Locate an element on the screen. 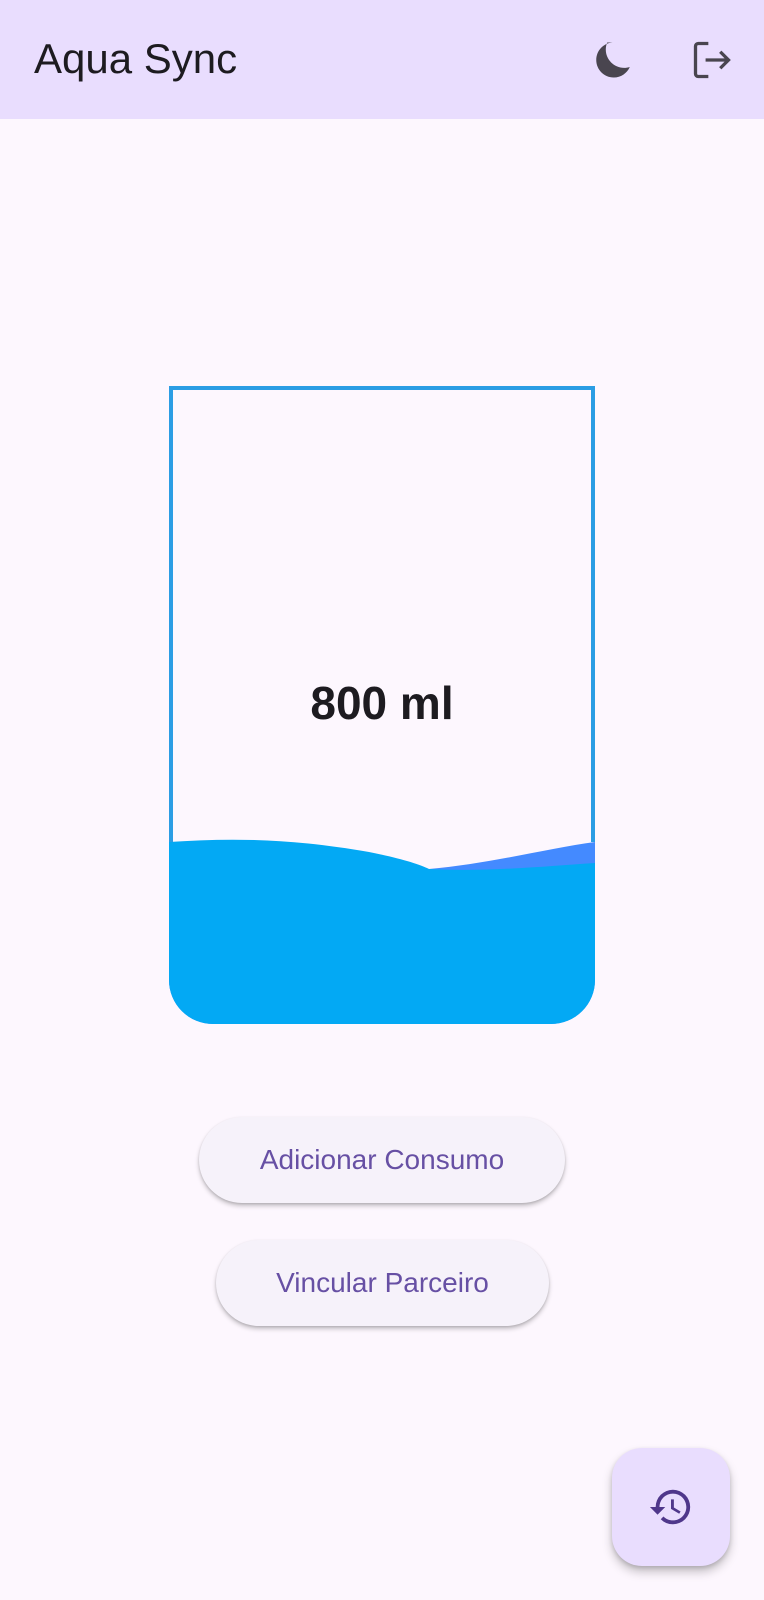  link-partner-label: Vincular Parceiro is located at coordinates (382, 1282).